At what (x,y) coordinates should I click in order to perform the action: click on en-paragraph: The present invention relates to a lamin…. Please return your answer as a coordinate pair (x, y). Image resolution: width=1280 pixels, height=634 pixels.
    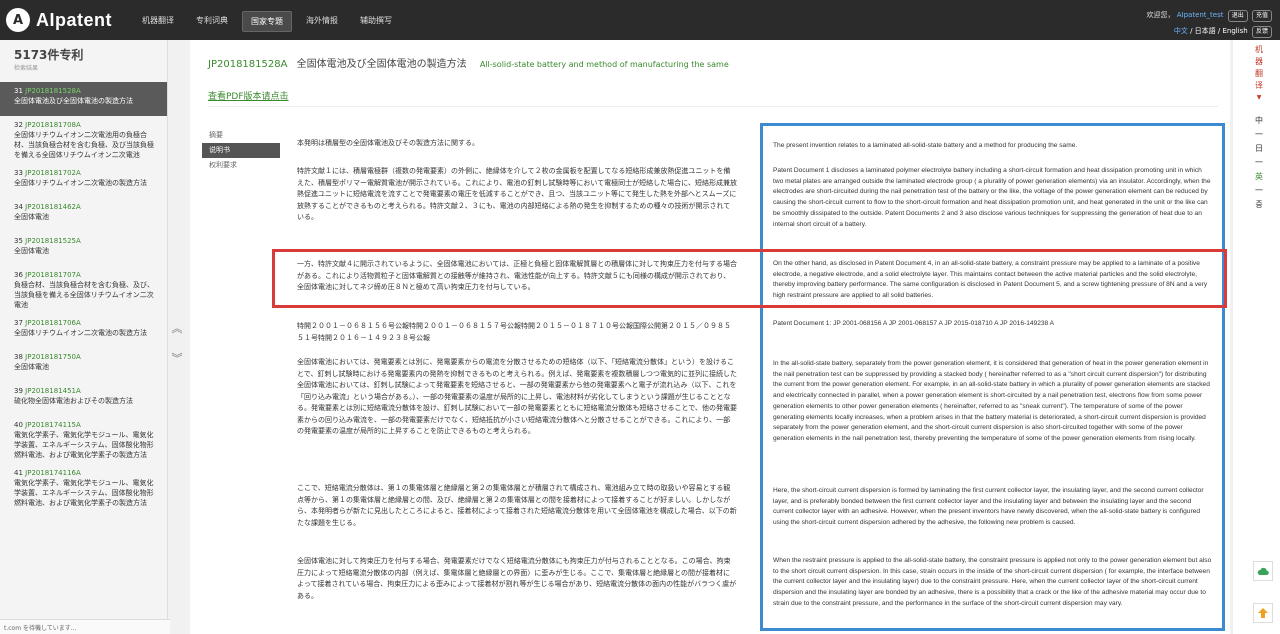
    Looking at the image, I should click on (925, 145).